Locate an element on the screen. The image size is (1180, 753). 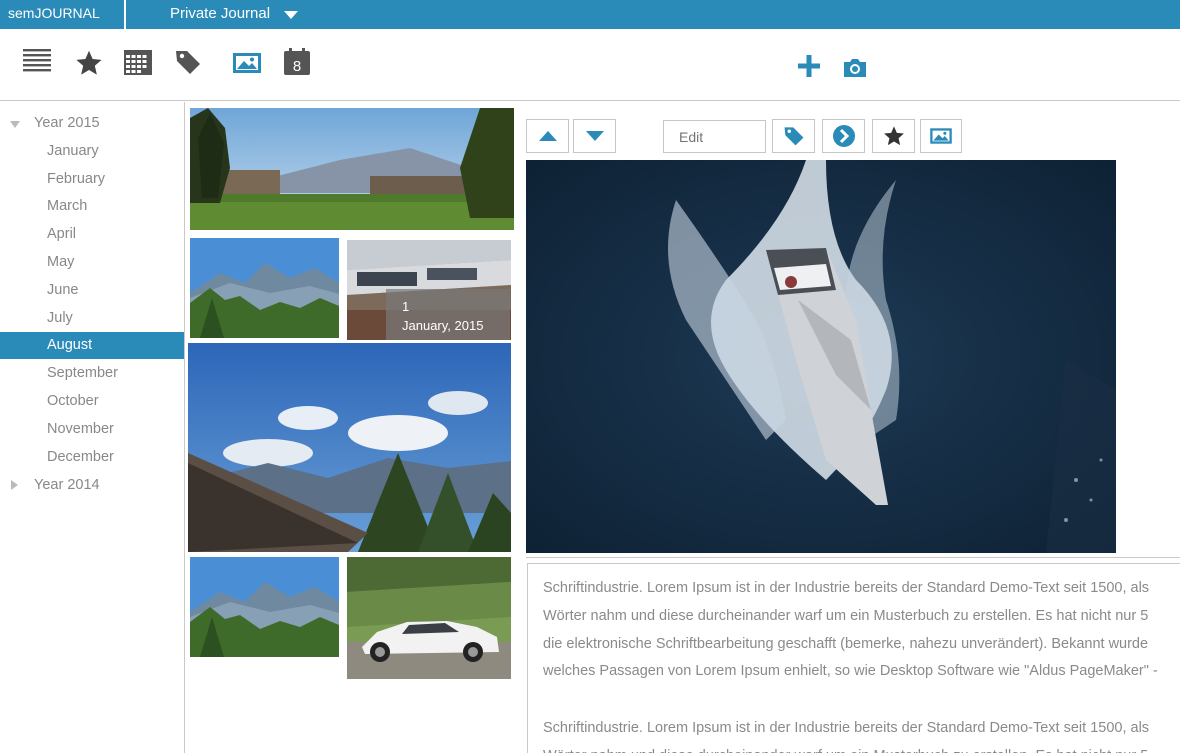
favorite-button is located at coordinates (893, 136).